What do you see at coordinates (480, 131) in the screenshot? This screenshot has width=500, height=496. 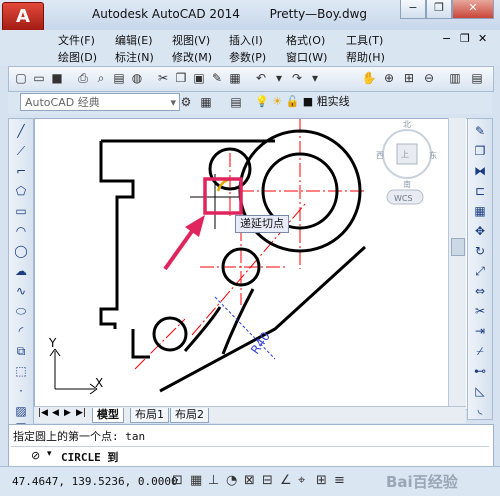 I see `erase-icon: ✎` at bounding box center [480, 131].